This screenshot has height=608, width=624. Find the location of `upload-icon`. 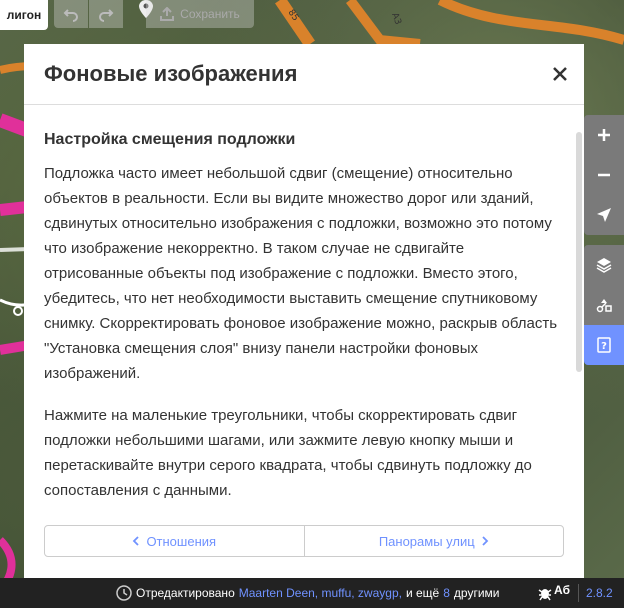

upload-icon is located at coordinates (167, 14).